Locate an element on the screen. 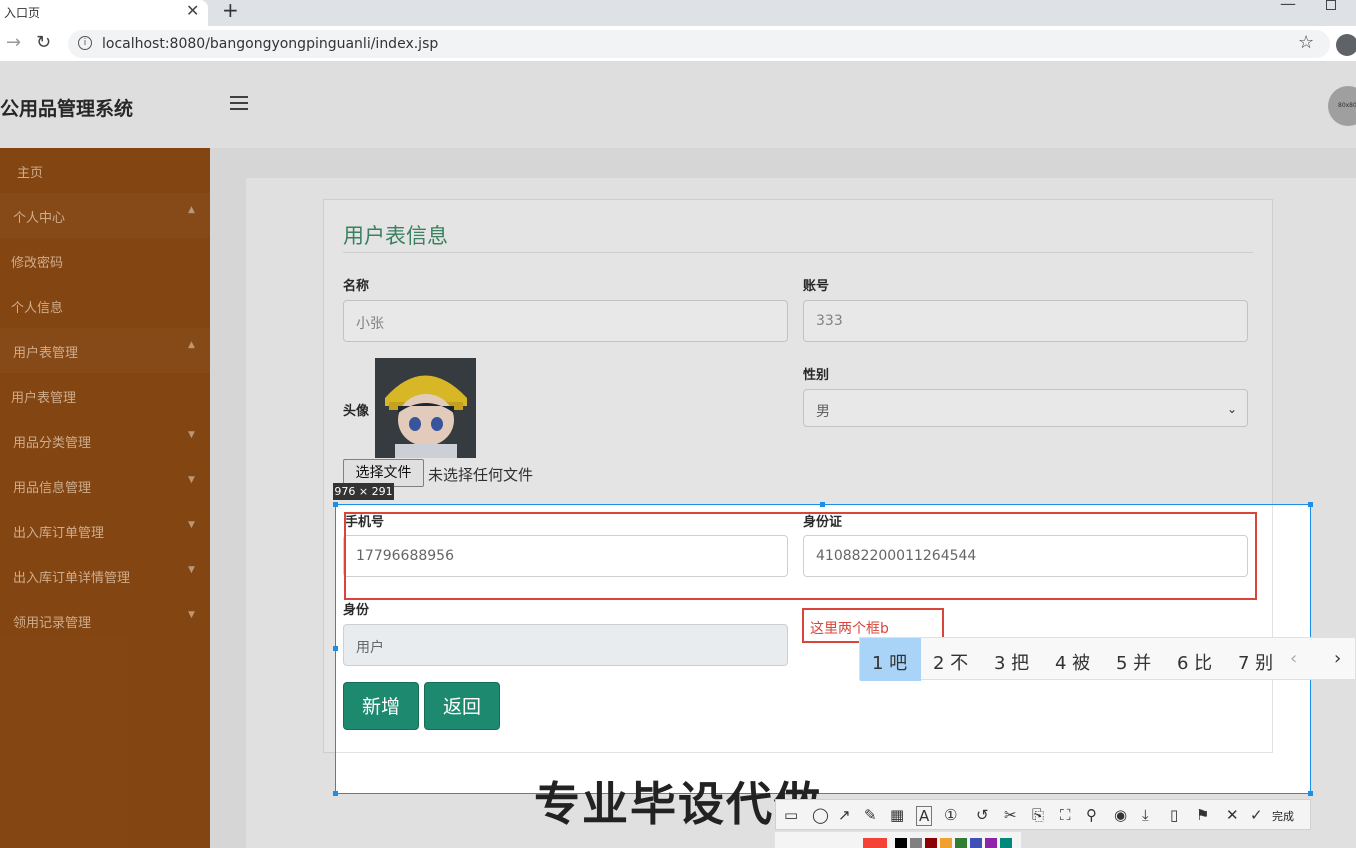 The width and height of the screenshot is (1356, 848). color-palette is located at coordinates (898, 840).